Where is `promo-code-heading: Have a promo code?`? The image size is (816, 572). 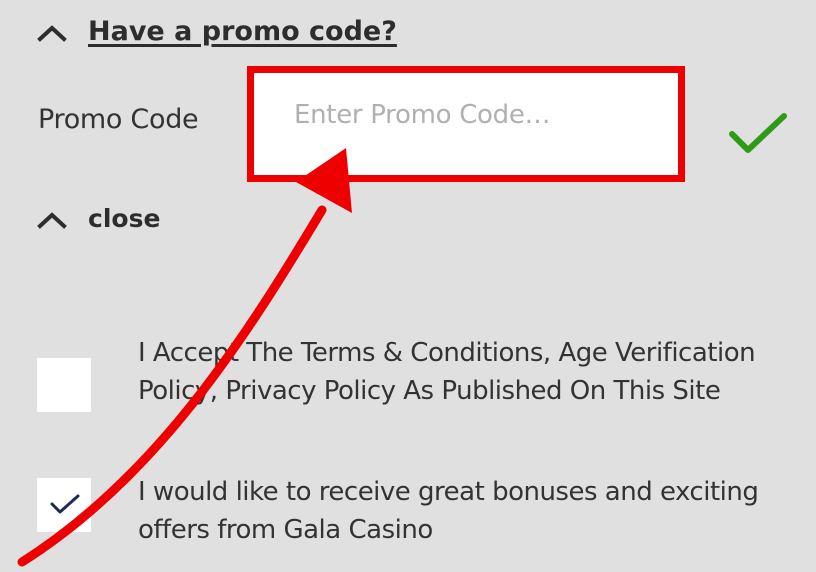 promo-code-heading: Have a promo code? is located at coordinates (242, 31).